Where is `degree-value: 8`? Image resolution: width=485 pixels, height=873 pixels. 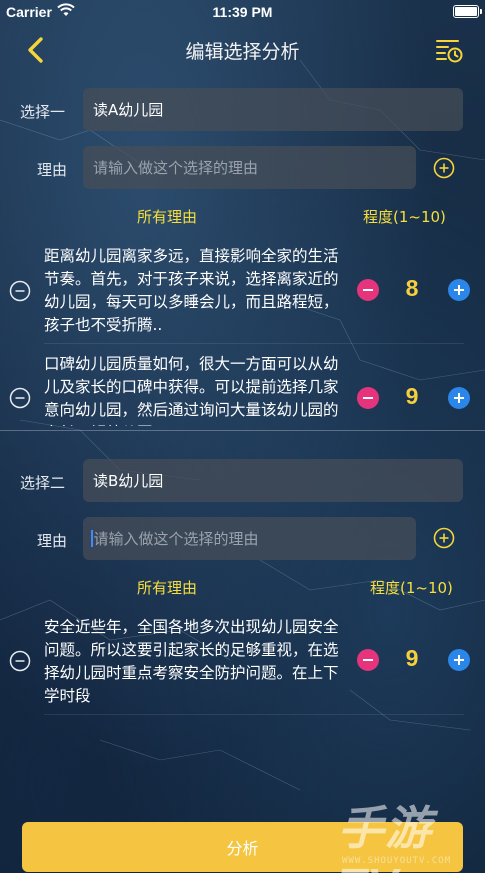
degree-value: 8 is located at coordinates (412, 288).